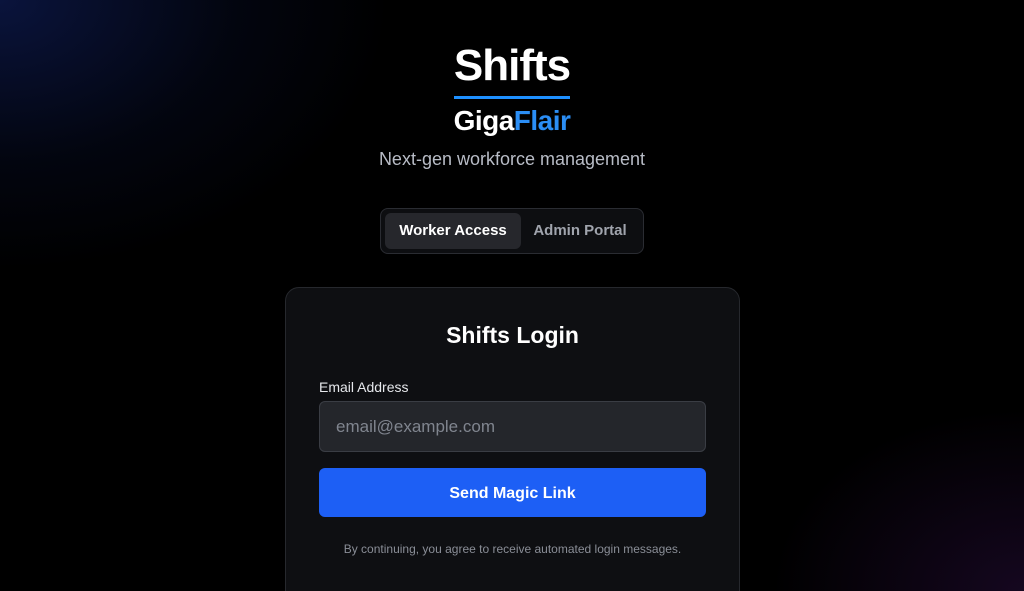  I want to click on admin-portal-tab: Admin Portal, so click(580, 231).